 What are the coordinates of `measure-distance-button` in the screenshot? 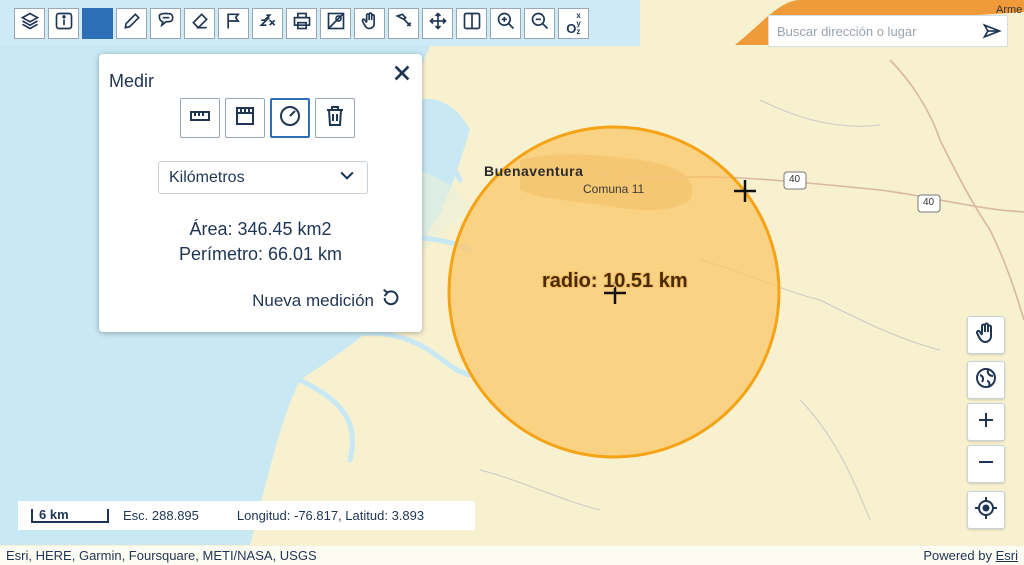 It's located at (200, 118).